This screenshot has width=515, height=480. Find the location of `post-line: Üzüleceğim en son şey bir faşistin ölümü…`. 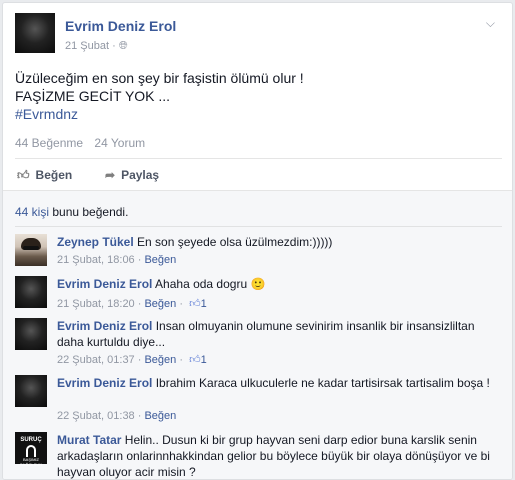

post-line: Üzüleceğim en son şey bir faşistin ölümü… is located at coordinates (159, 78).